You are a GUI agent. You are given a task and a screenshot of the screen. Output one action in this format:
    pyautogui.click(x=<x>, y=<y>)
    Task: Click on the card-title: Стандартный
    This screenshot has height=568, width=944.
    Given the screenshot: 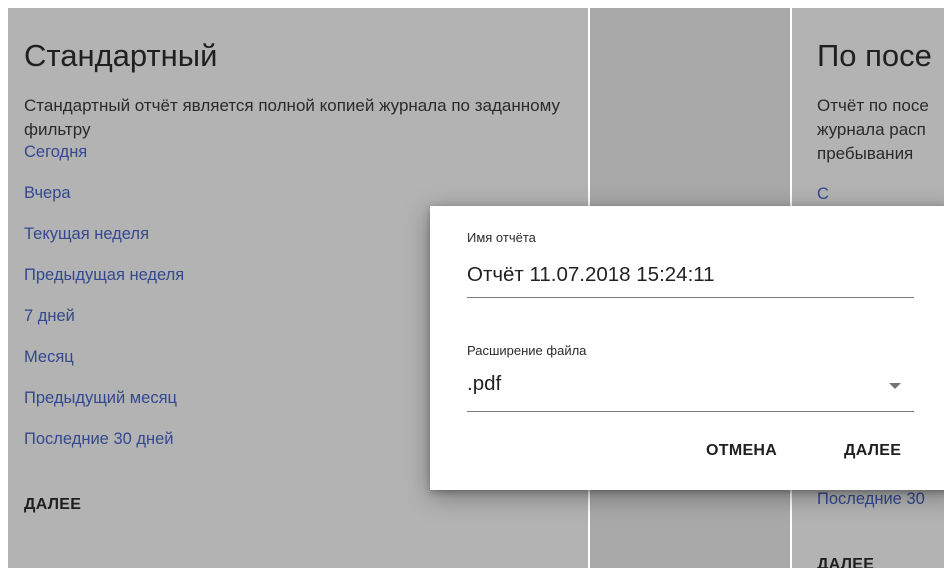 What is the action you would take?
    pyautogui.click(x=121, y=55)
    